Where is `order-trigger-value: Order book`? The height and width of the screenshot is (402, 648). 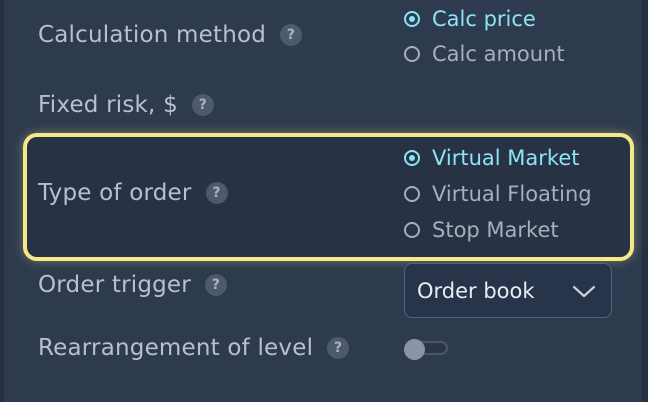
order-trigger-value: Order book is located at coordinates (476, 290).